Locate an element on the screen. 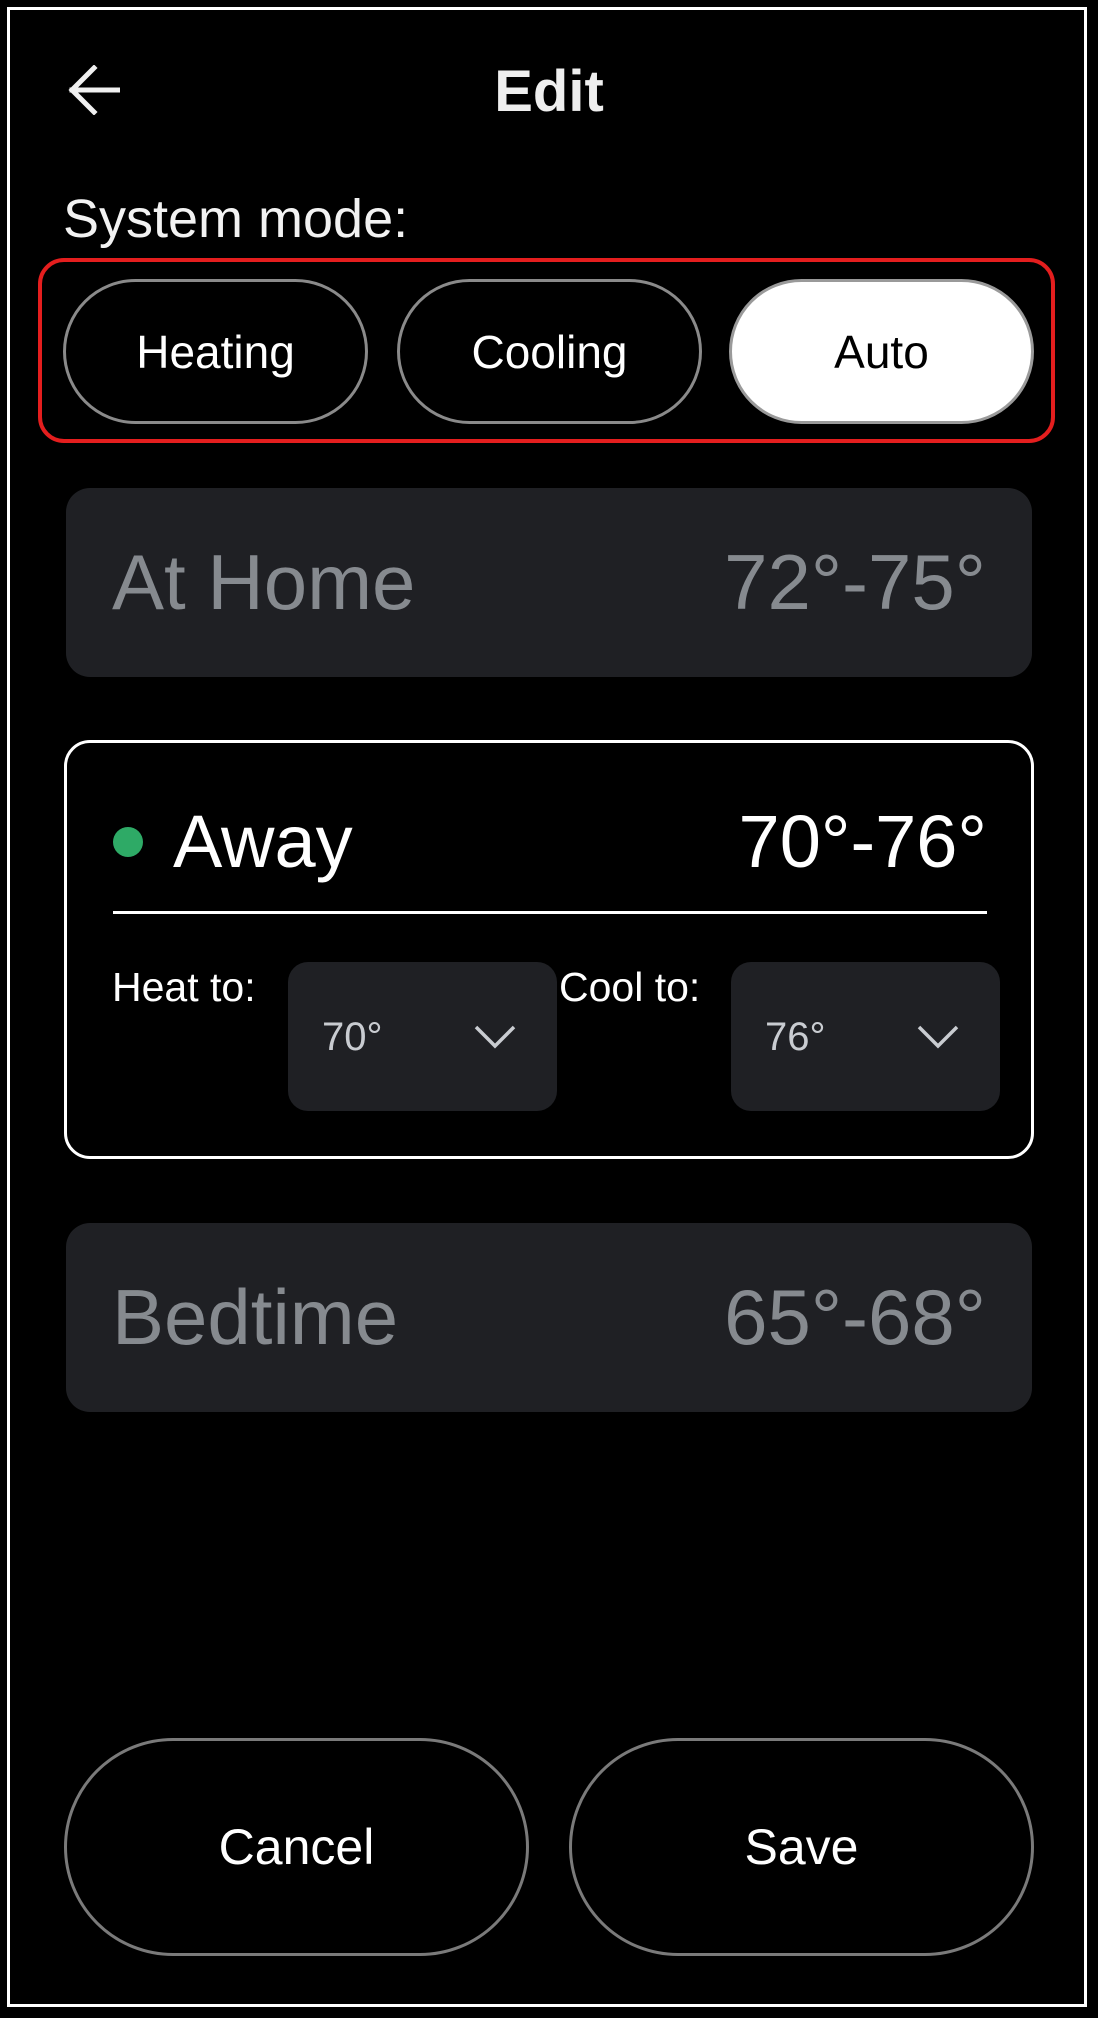 The width and height of the screenshot is (1098, 2018). mode-auto-button: Auto is located at coordinates (881, 351).